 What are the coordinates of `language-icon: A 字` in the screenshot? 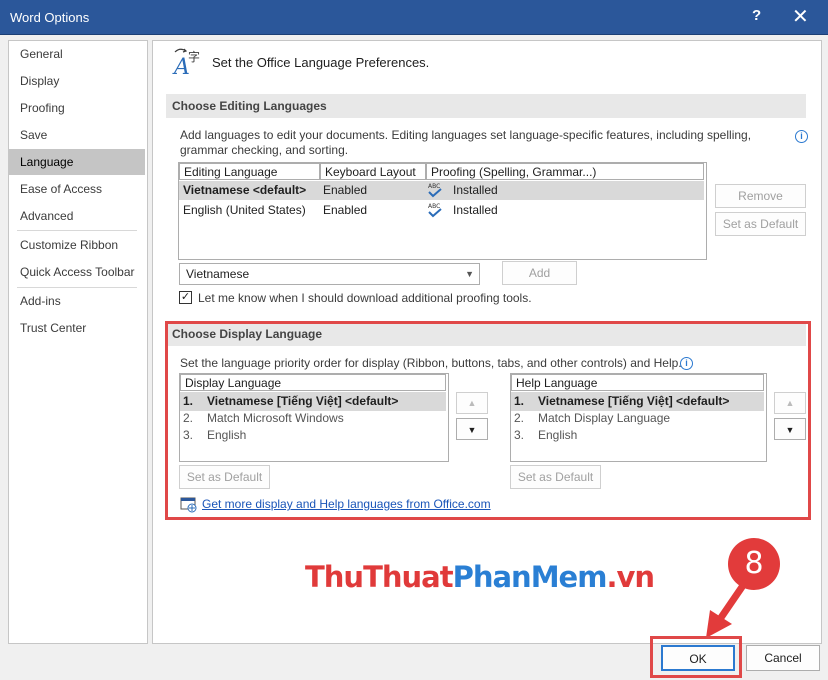 It's located at (190, 63).